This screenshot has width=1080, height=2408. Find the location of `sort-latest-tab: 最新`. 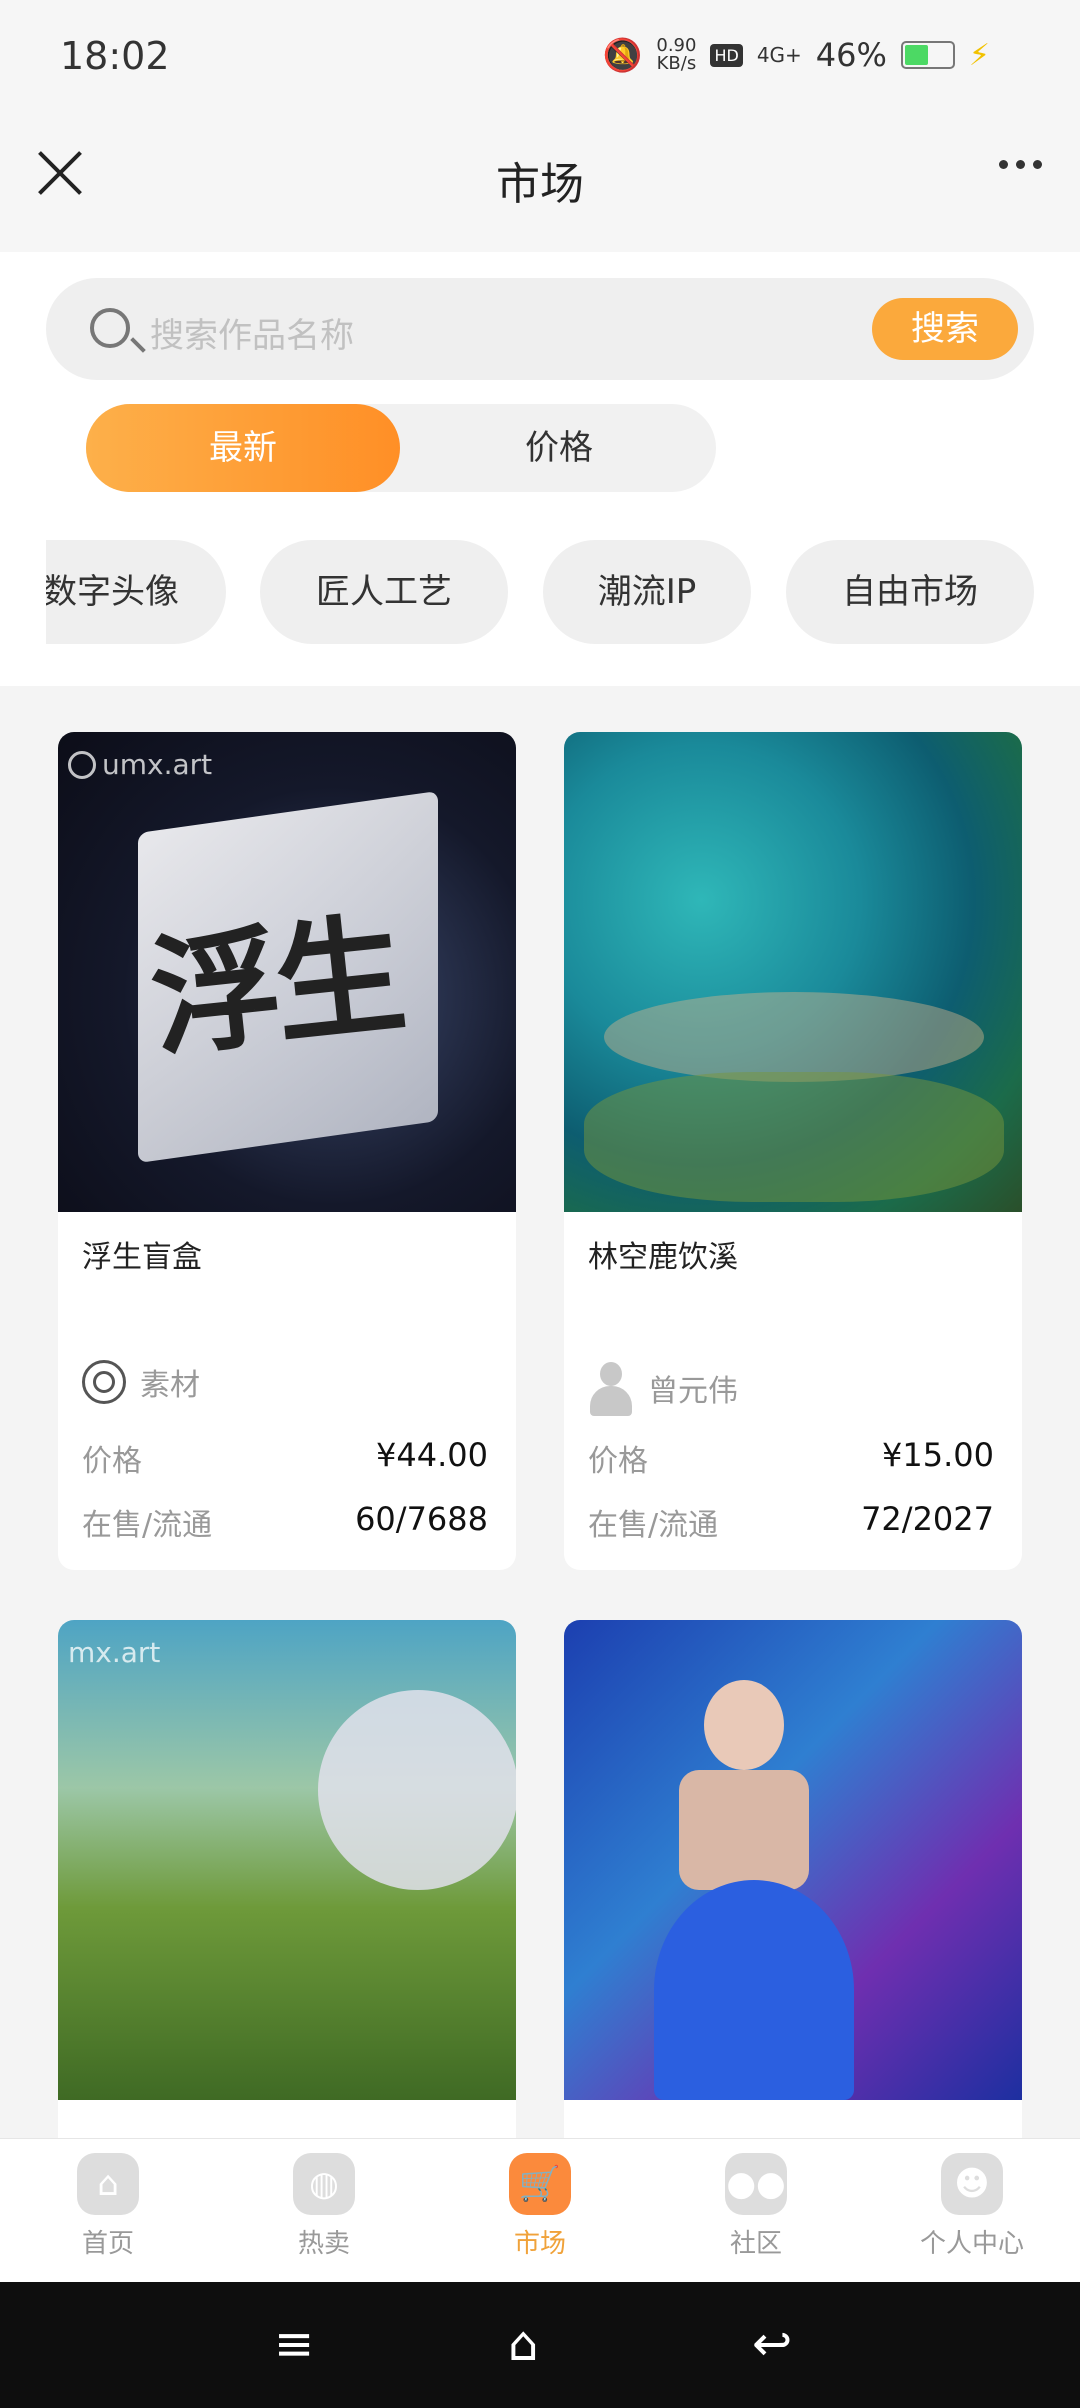

sort-latest-tab: 最新 is located at coordinates (243, 448).